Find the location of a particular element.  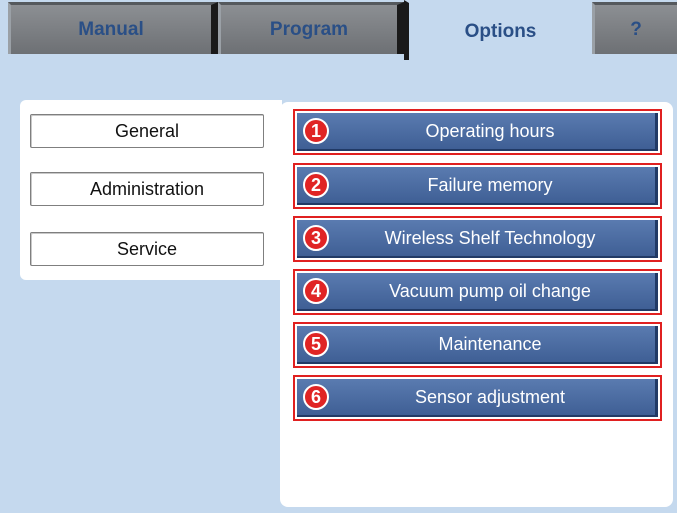

tab-program-label: Program is located at coordinates (309, 29).